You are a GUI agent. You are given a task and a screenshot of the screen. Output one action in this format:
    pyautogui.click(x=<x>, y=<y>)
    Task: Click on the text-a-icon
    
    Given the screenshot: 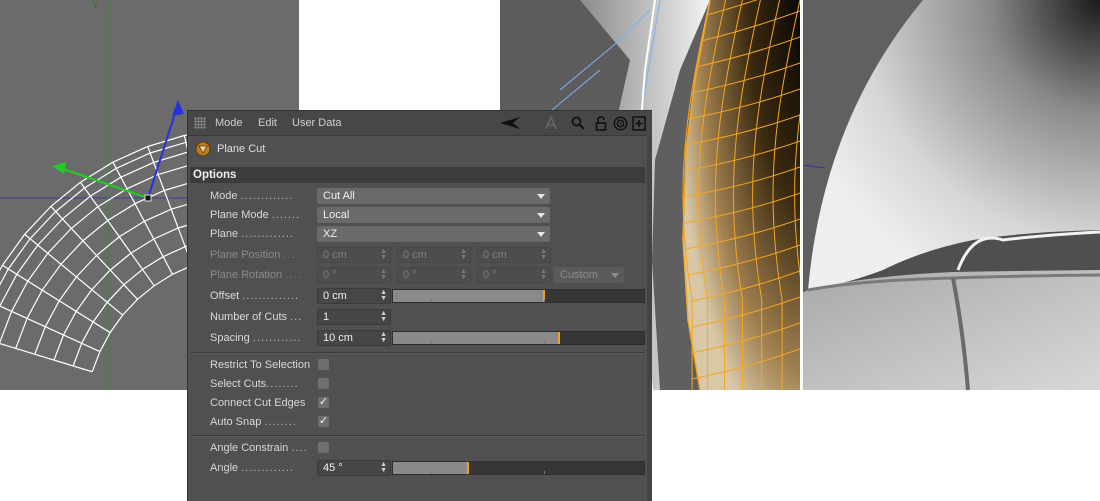 What is the action you would take?
    pyautogui.click(x=551, y=123)
    